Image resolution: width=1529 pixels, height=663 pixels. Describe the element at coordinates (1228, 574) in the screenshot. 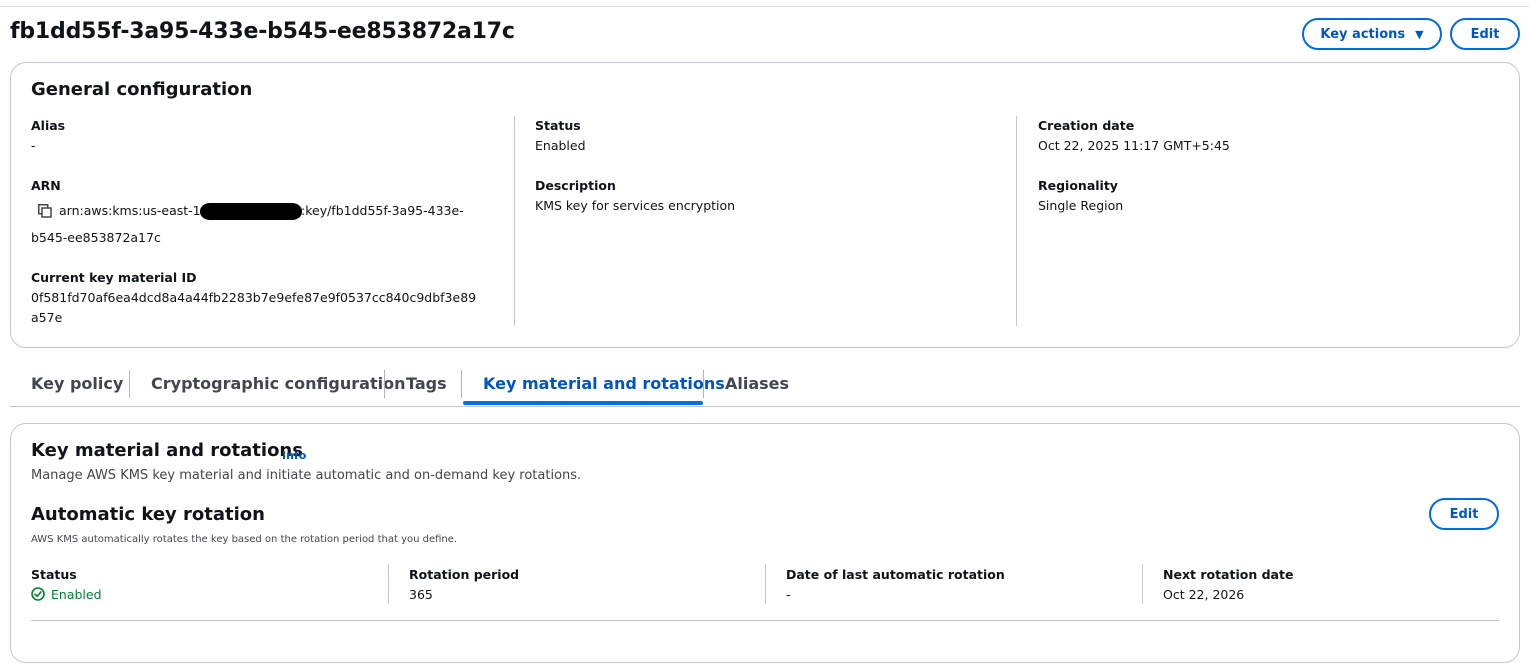

I see `next-rotation-label: Next rotation date` at that location.